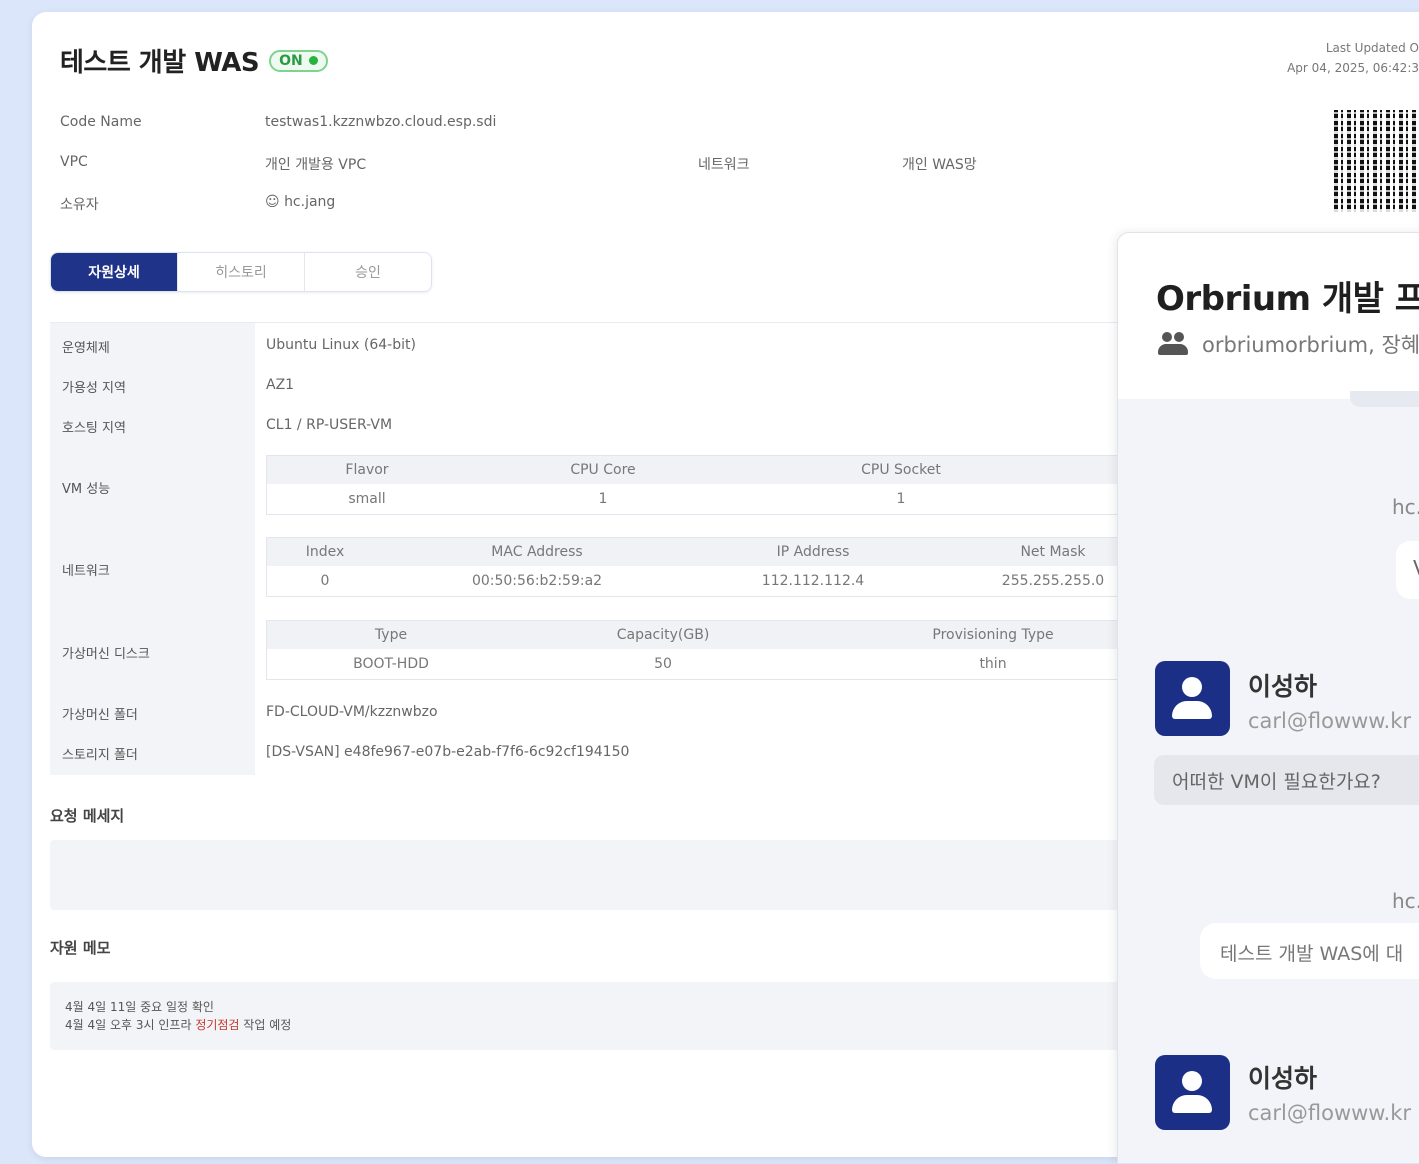 The height and width of the screenshot is (1164, 1419). I want to click on vm-spec-label: VM 성능, so click(86, 489).